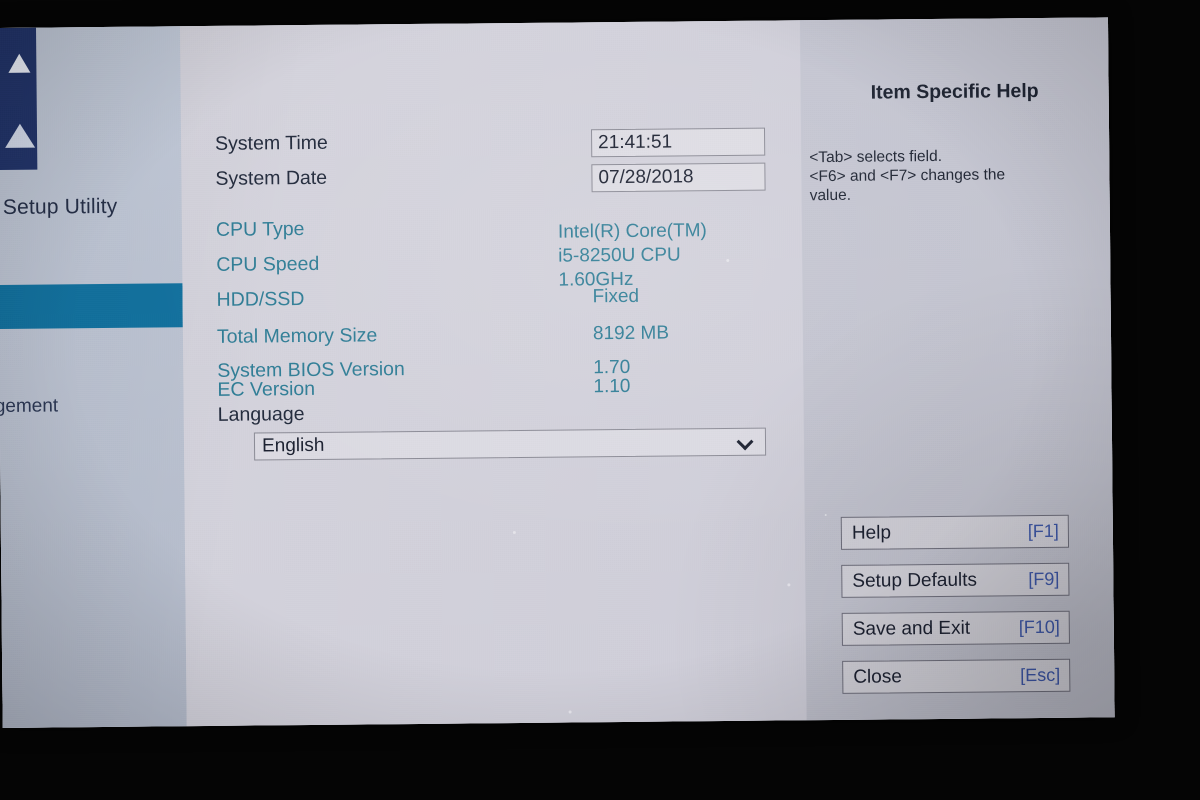  I want to click on cpu-value-line-1: Intel(R) Core(TM), so click(632, 231).